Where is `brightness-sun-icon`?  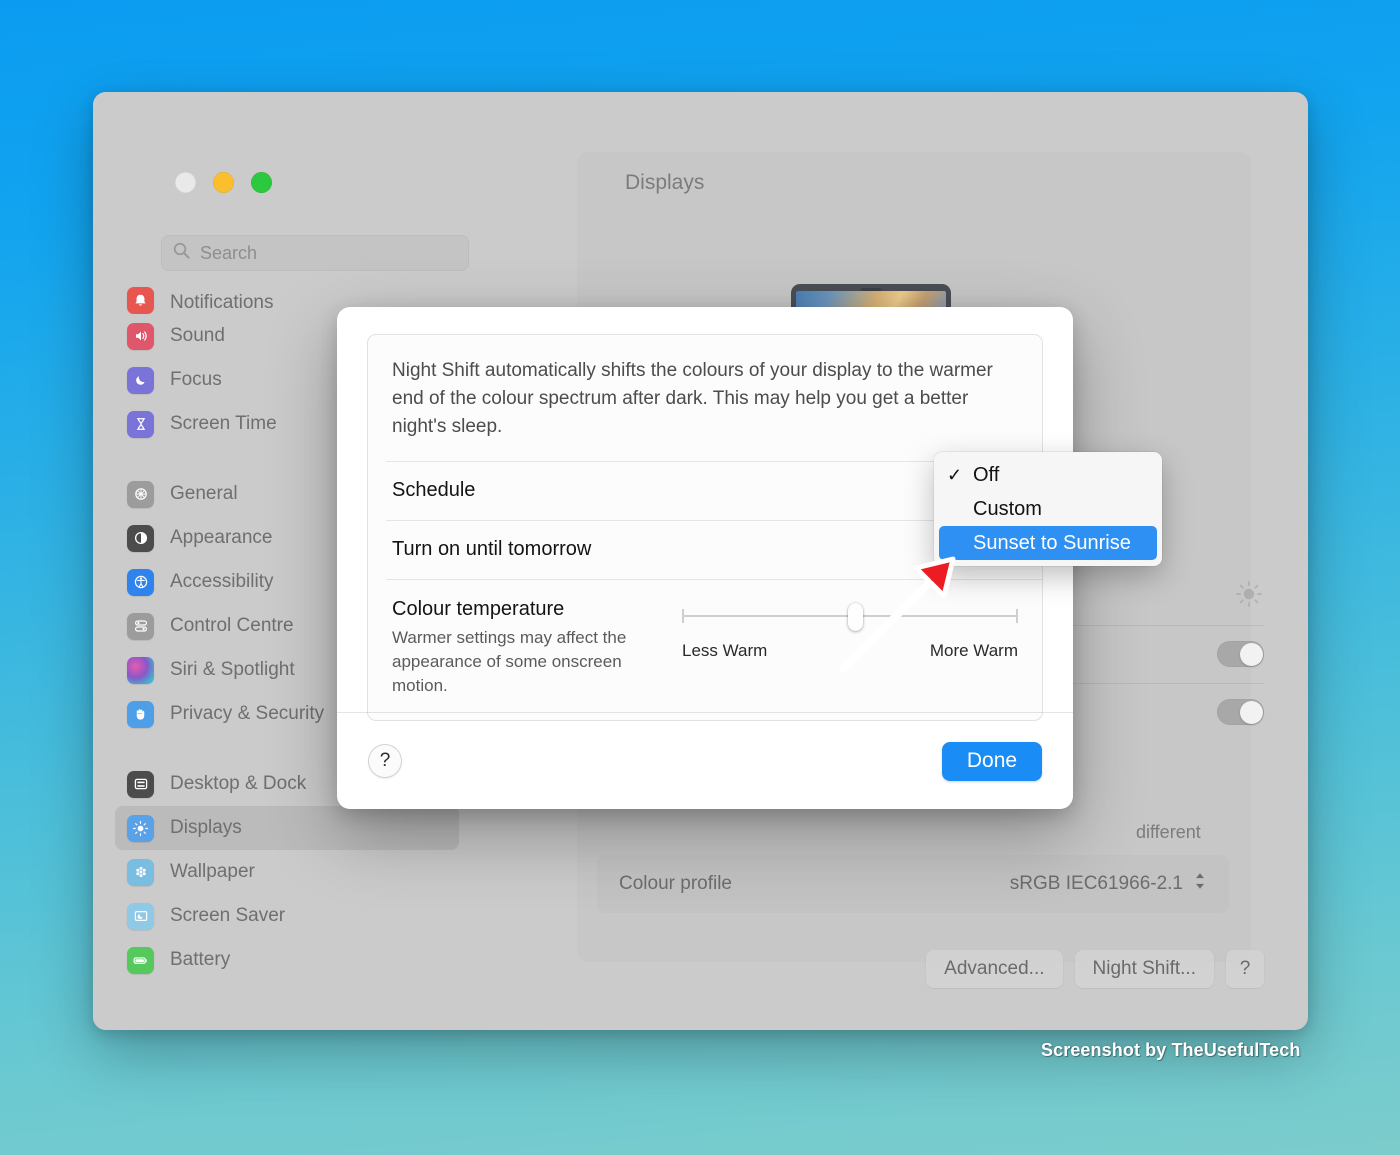 brightness-sun-icon is located at coordinates (1249, 596).